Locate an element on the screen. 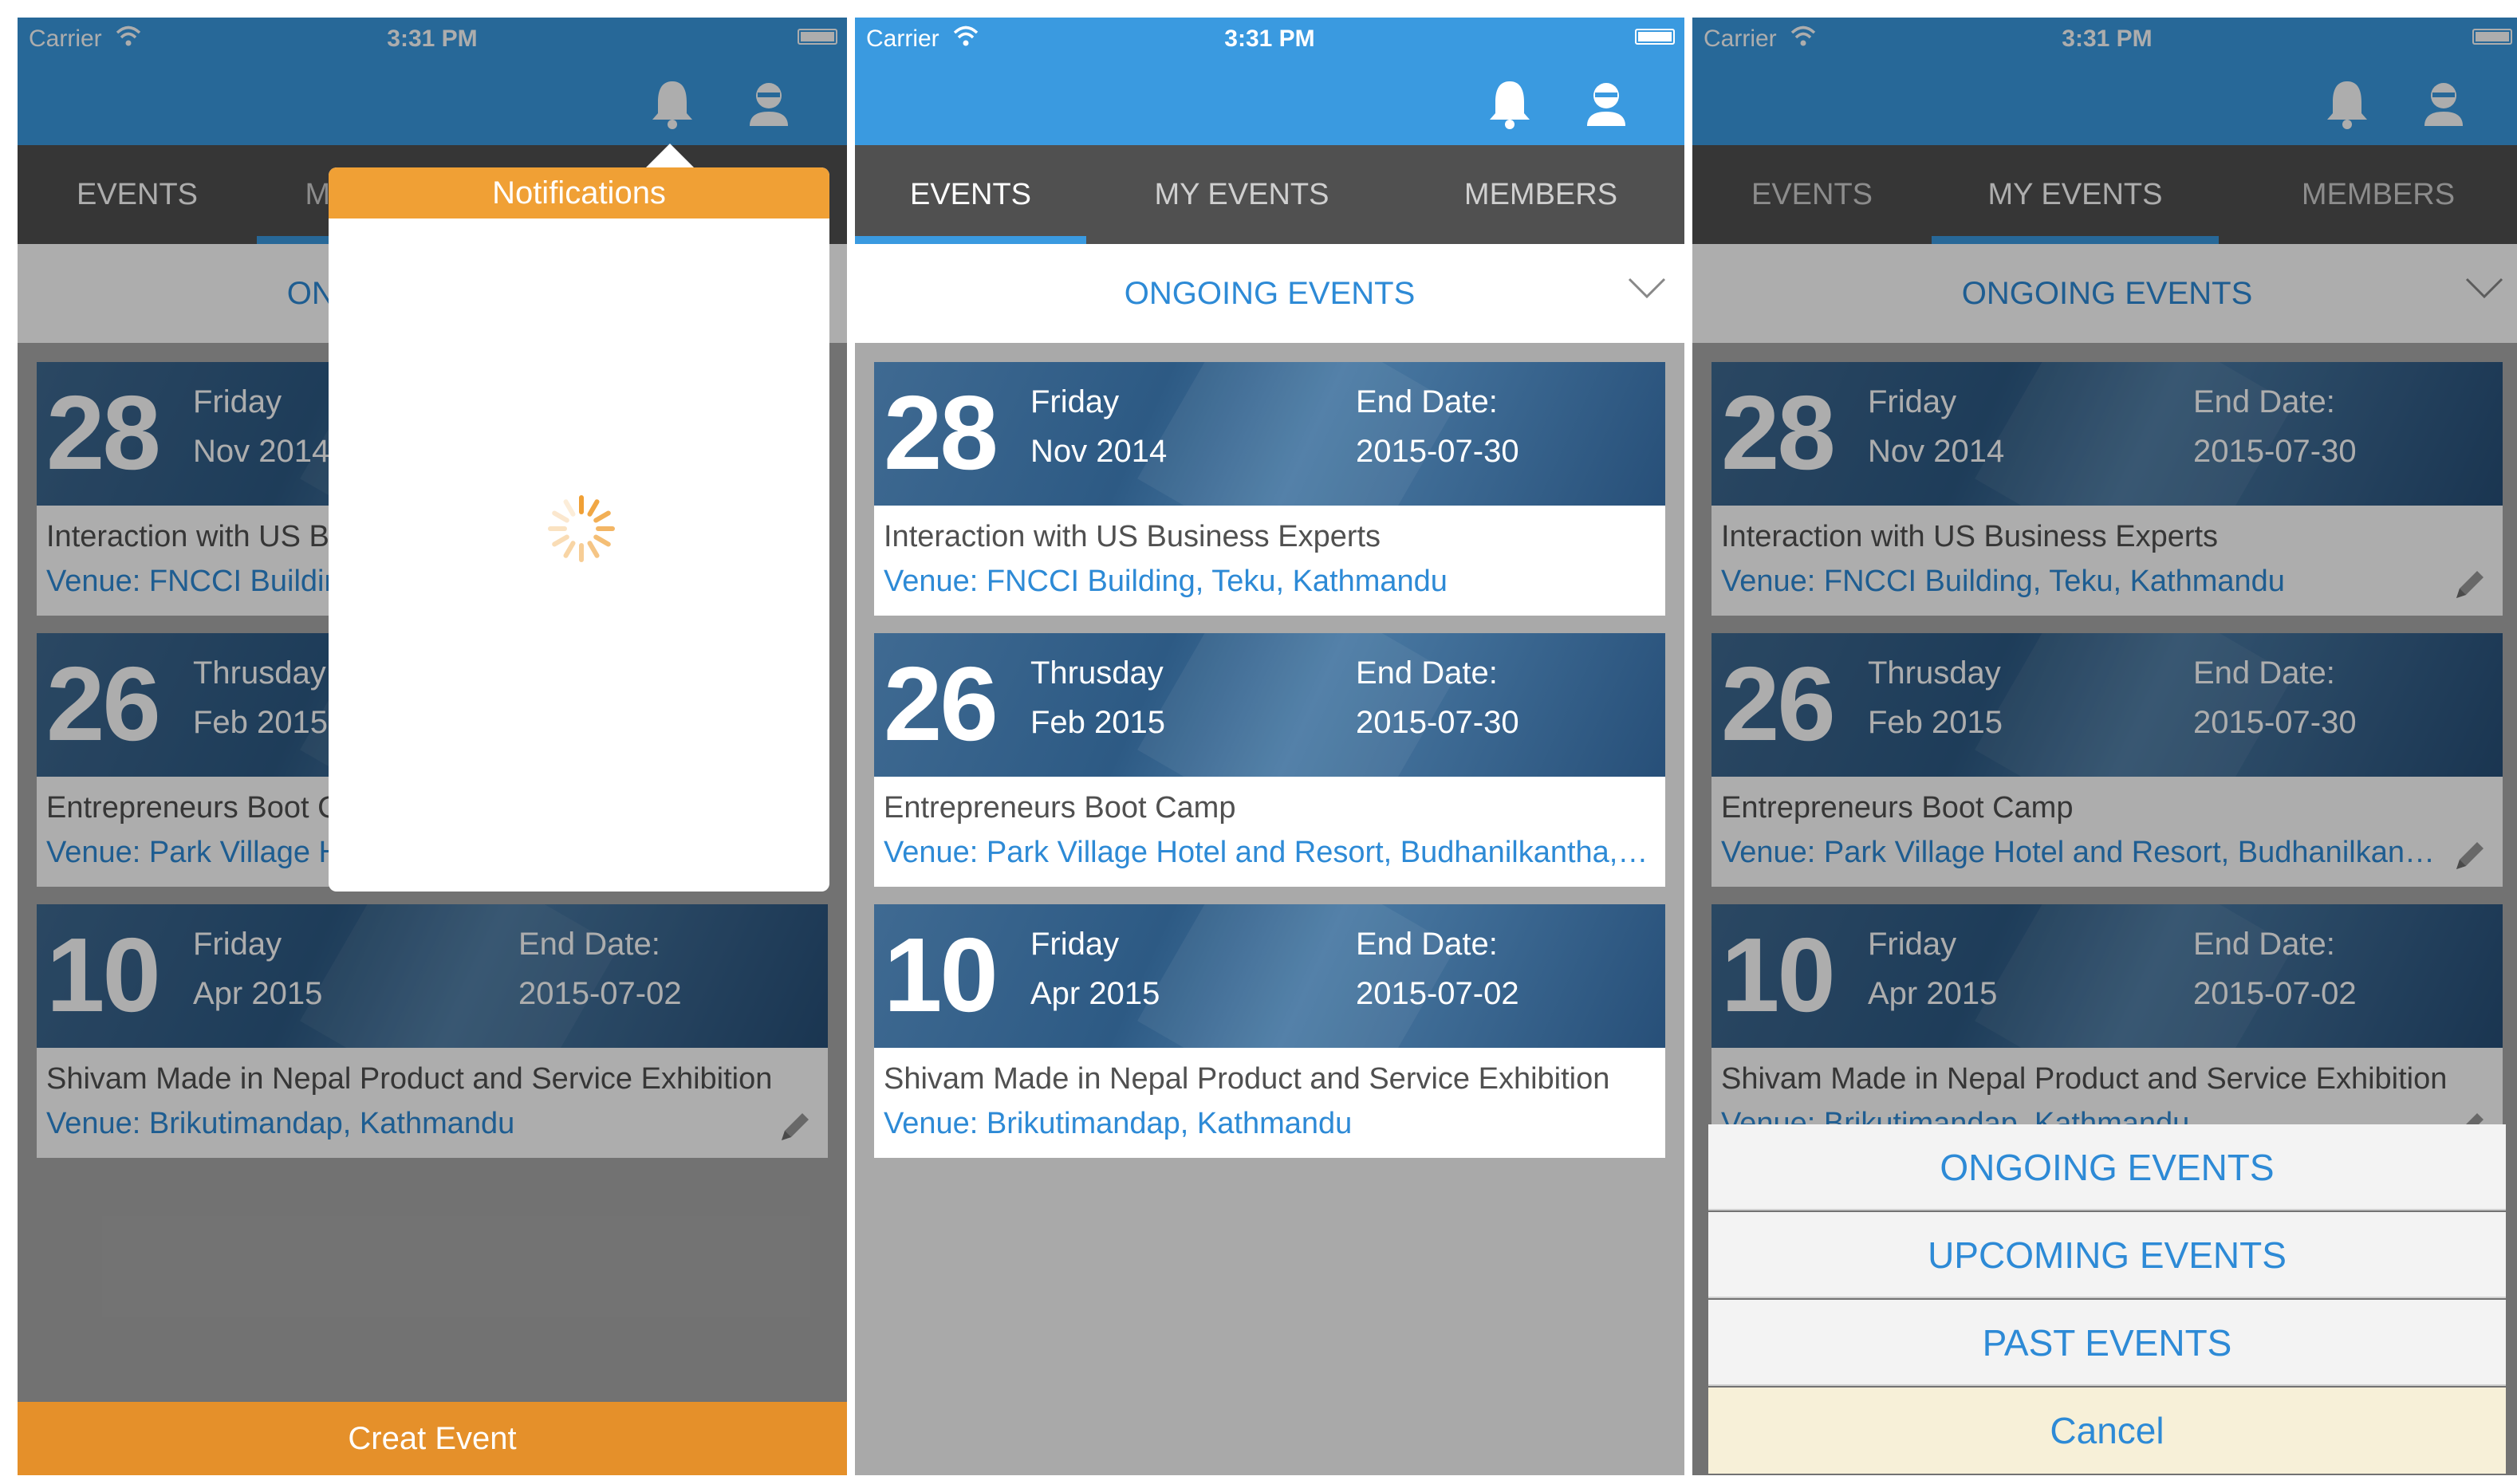  bell-icon is located at coordinates (1510, 105).